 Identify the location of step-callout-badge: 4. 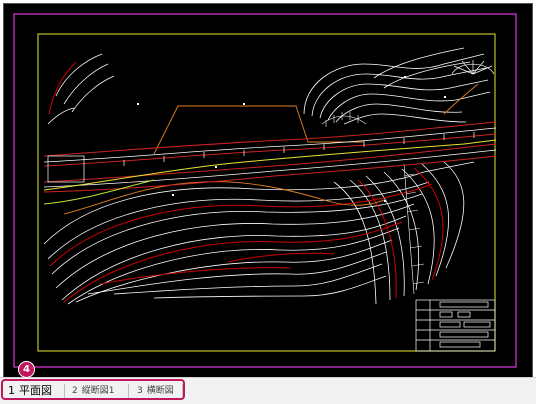
(26, 369).